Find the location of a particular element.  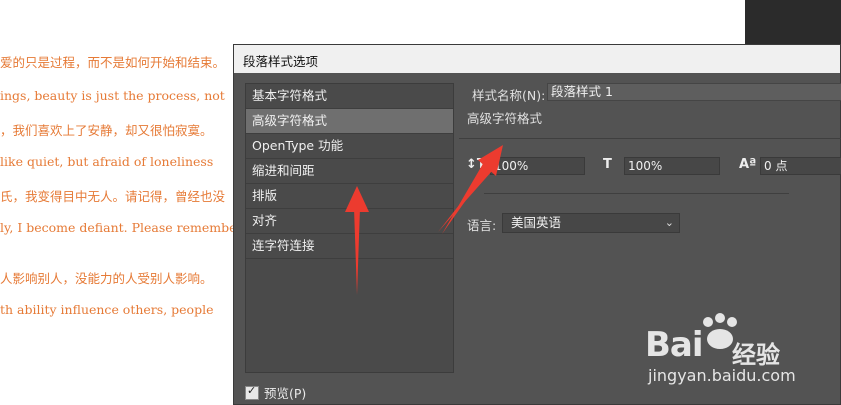

arrow-up-annotation is located at coordinates (357, 240).